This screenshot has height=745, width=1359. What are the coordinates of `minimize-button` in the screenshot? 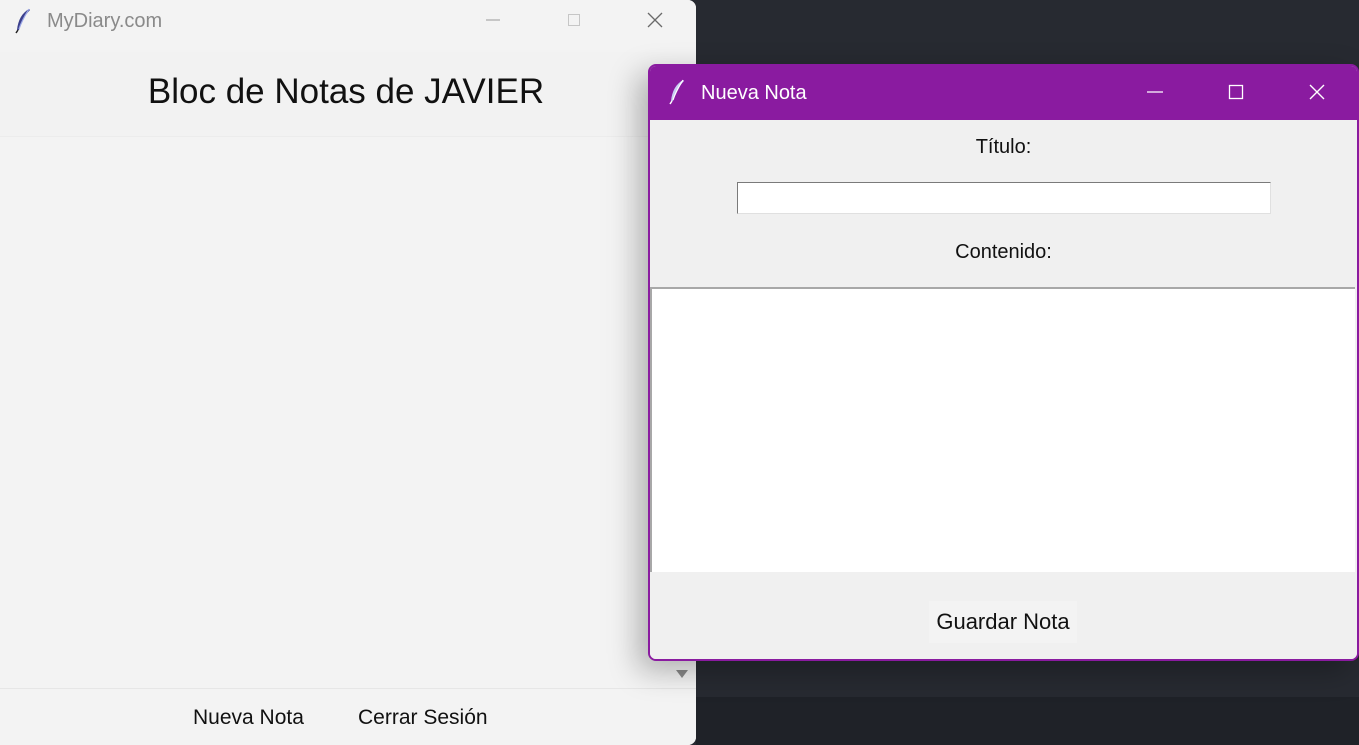 It's located at (493, 20).